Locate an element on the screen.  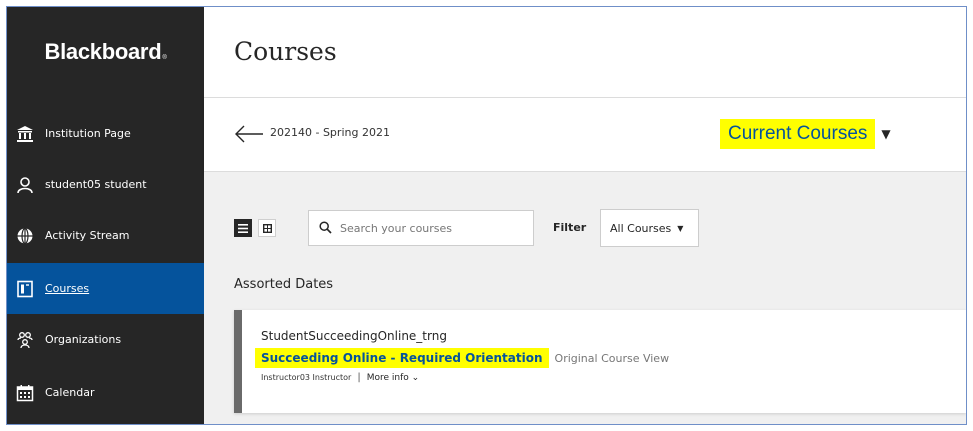
list-view-button is located at coordinates (243, 228).